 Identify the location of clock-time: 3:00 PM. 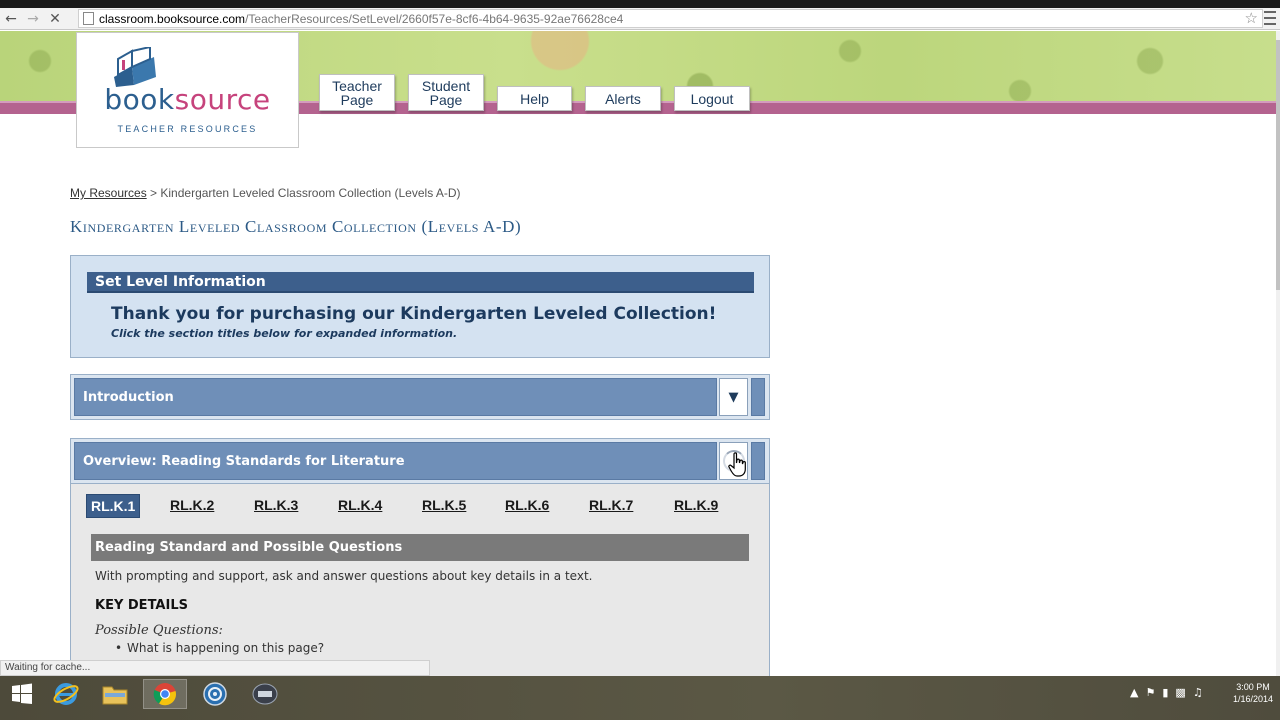
(1253, 687).